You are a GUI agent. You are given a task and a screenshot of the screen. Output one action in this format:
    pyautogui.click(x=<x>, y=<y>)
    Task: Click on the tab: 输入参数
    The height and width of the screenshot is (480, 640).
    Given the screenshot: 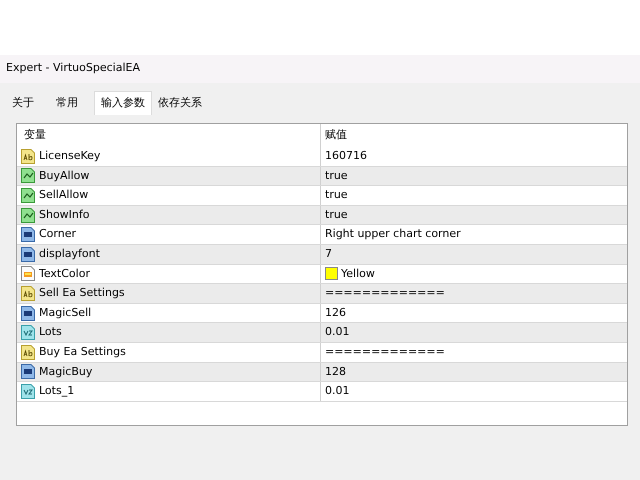 What is the action you would take?
    pyautogui.click(x=123, y=103)
    